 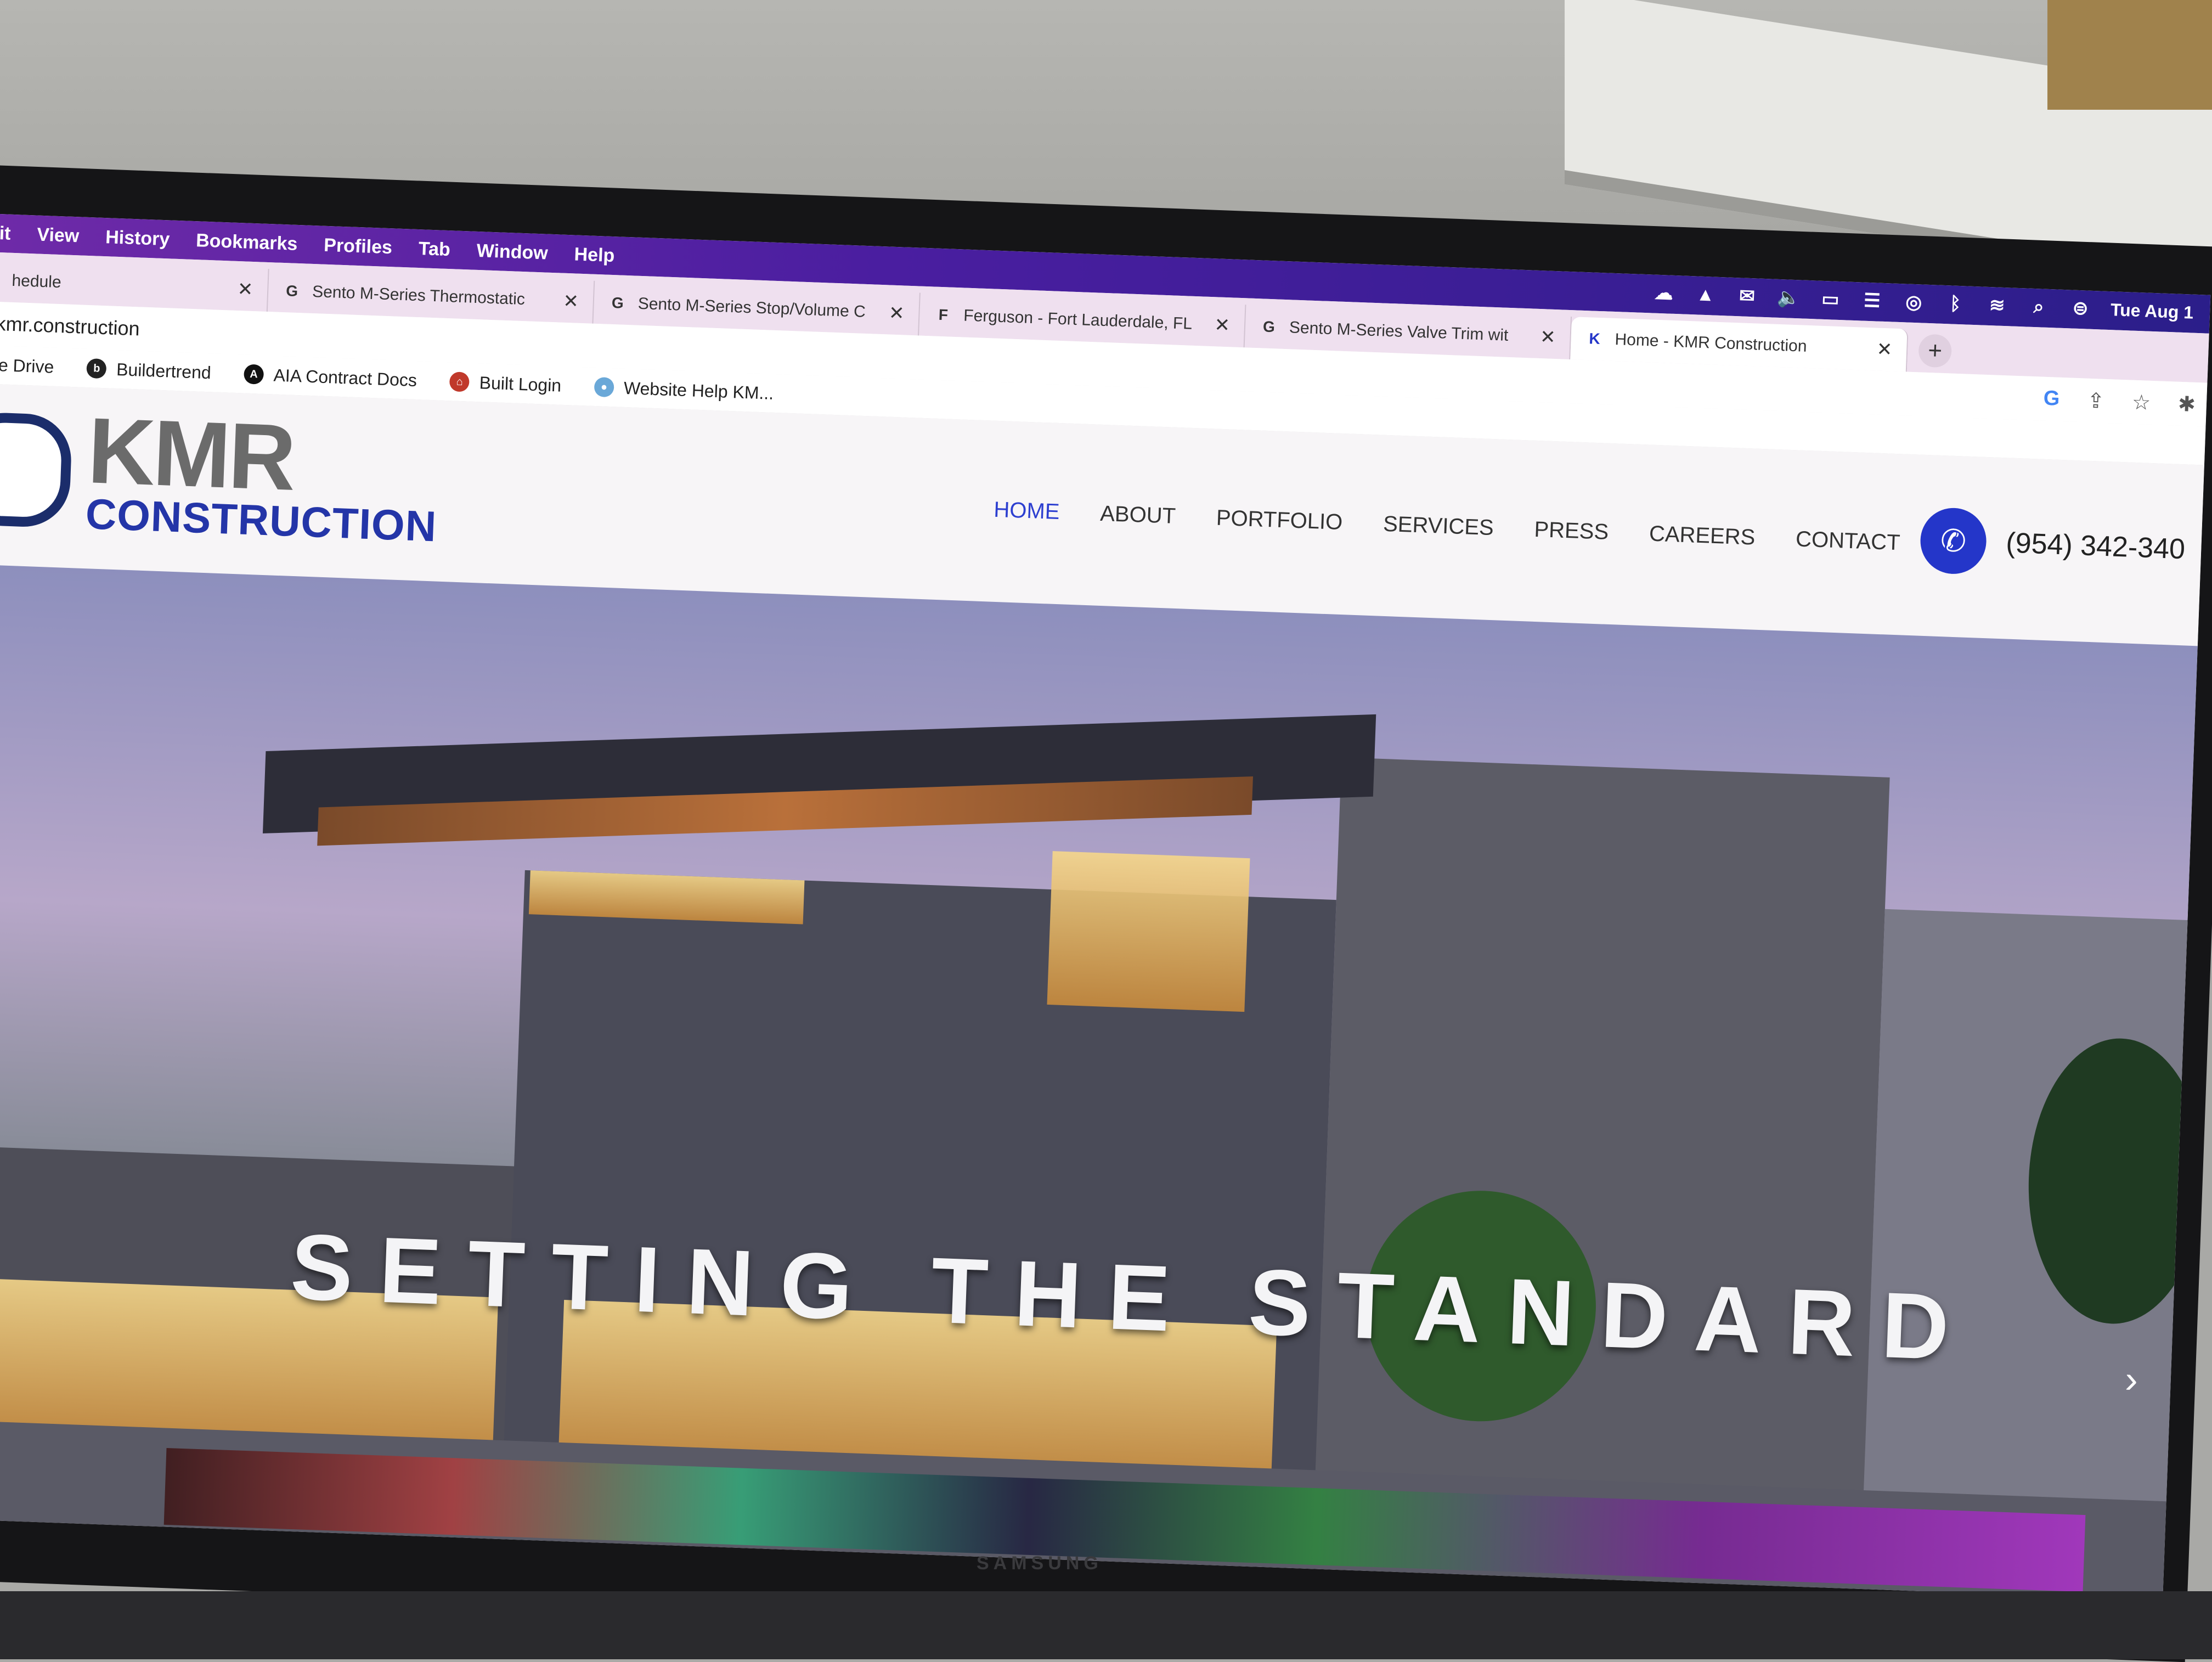 I want to click on tab-label: Sento M-Series Stop/Volume C, so click(x=751, y=307).